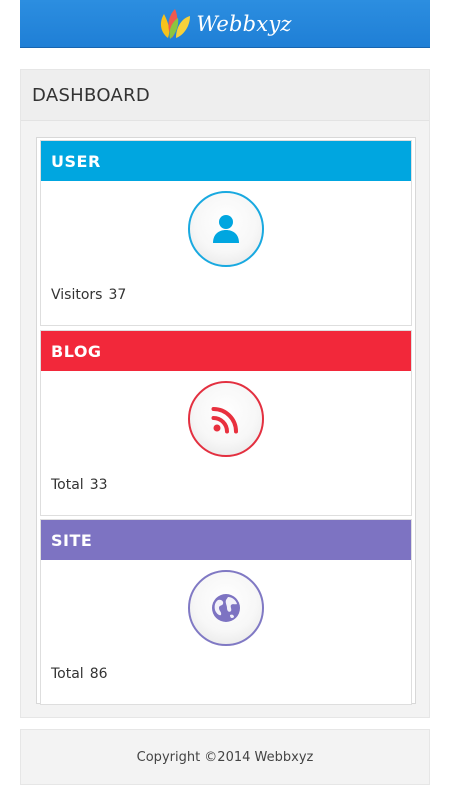 Image resolution: width=450 pixels, height=785 pixels. I want to click on user-card-stat: Visitors 37, so click(88, 295).